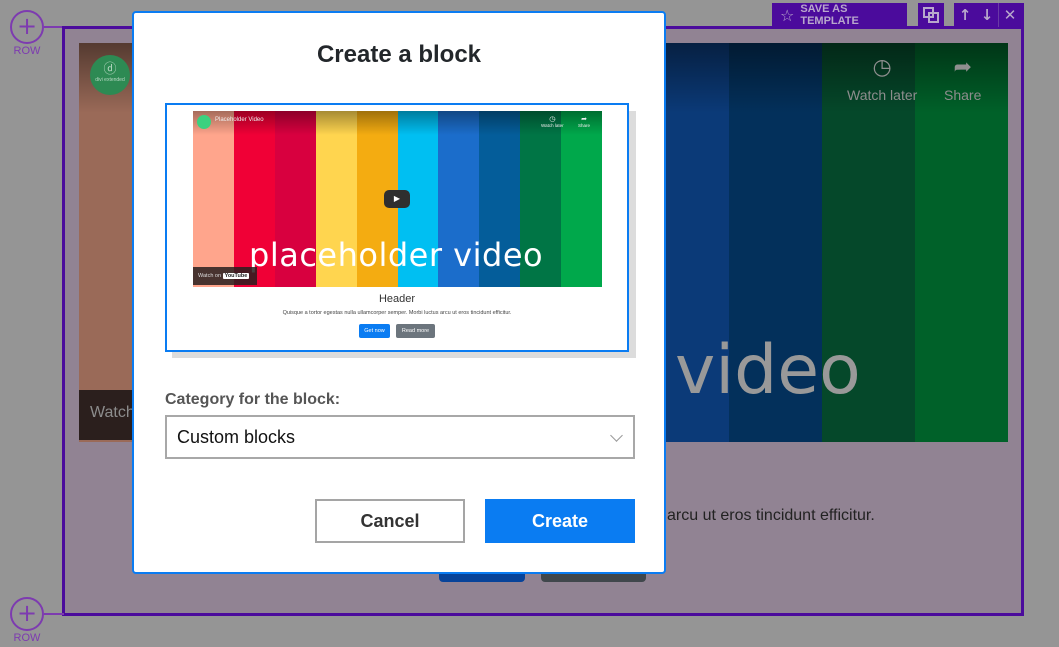 The width and height of the screenshot is (1059, 647). What do you see at coordinates (400, 437) in the screenshot?
I see `category-select: Custom blocks` at bounding box center [400, 437].